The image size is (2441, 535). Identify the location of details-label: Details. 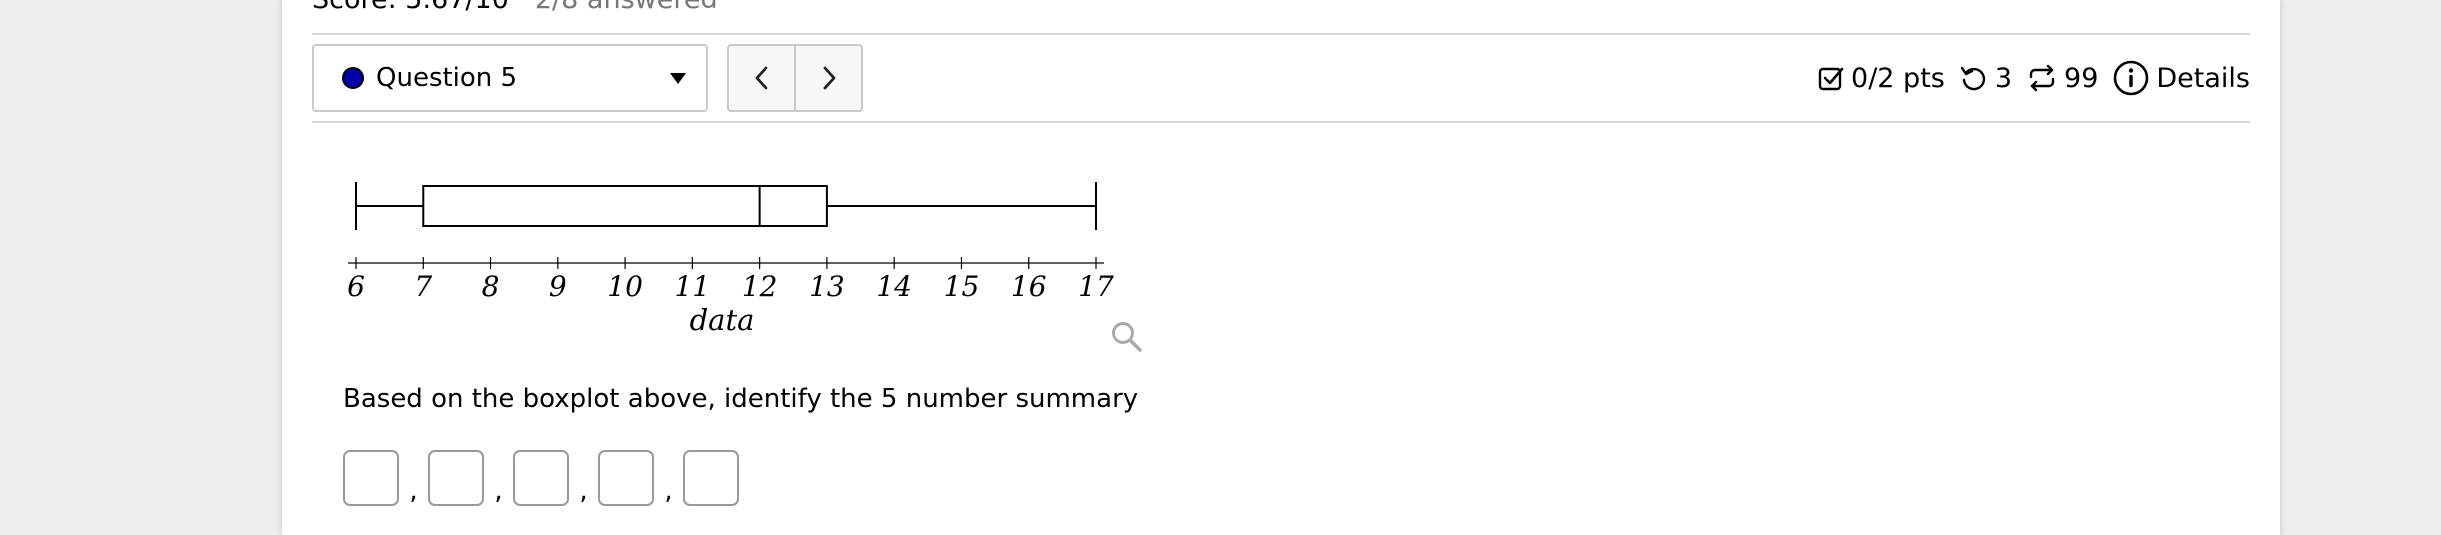
(2203, 78).